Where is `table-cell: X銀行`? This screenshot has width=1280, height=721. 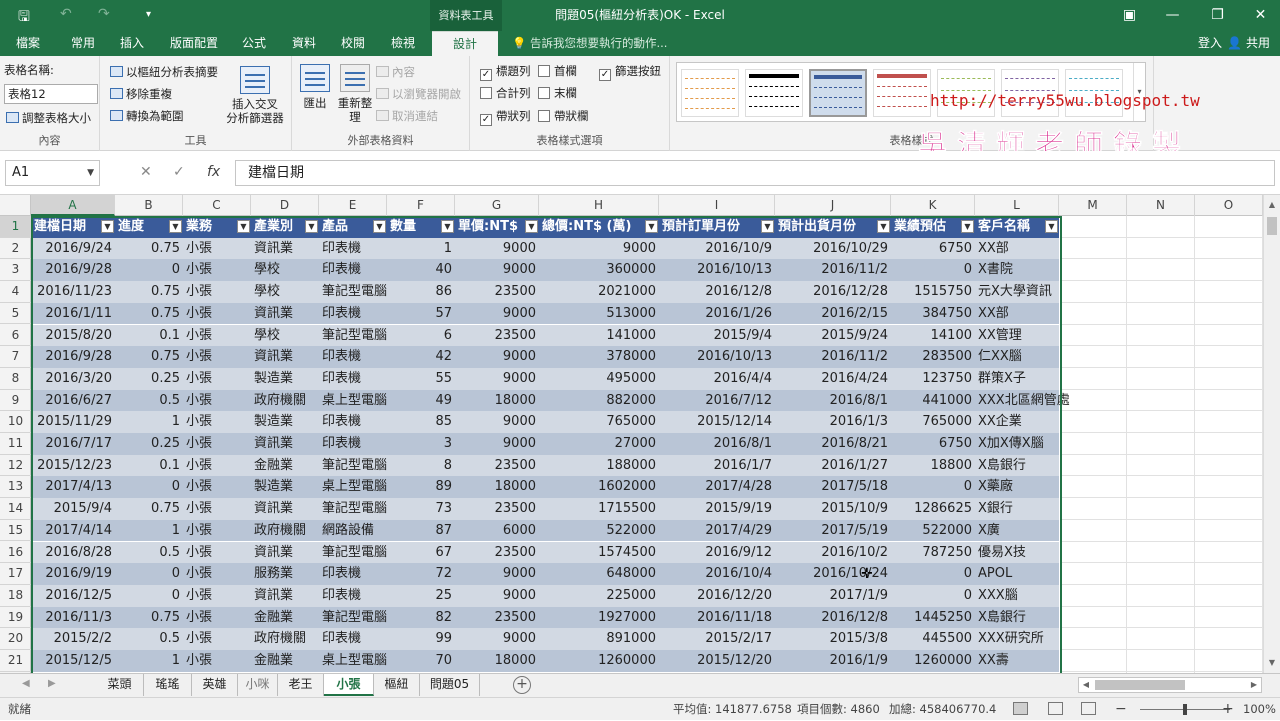 table-cell: X銀行 is located at coordinates (1017, 509).